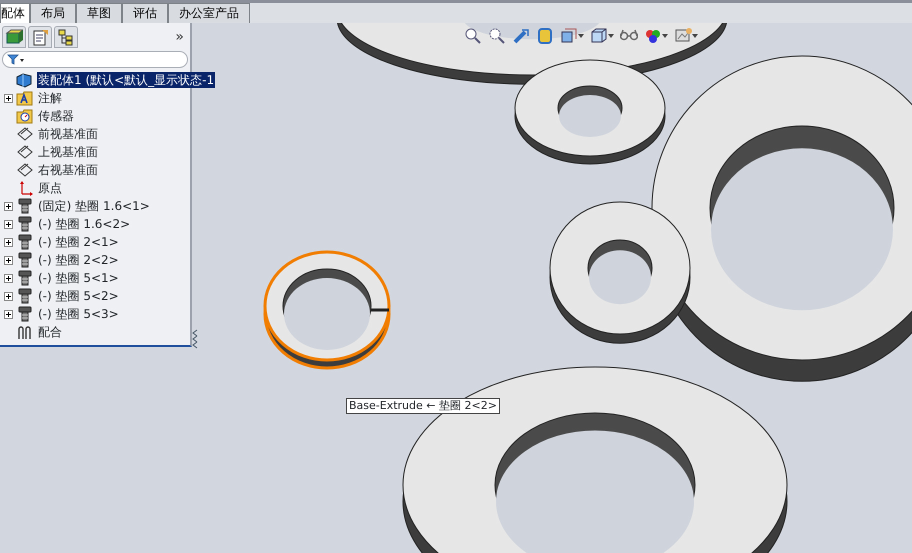 The image size is (912, 553). Describe the element at coordinates (209, 13) in the screenshot. I see `ribbon-tab: 办公室产品` at that location.